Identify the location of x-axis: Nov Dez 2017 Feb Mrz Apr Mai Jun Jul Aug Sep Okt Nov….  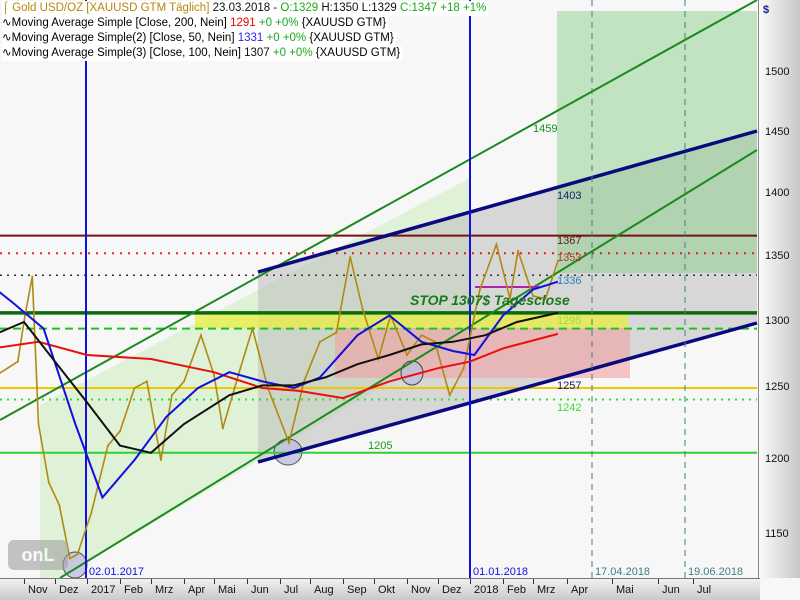
(380, 589).